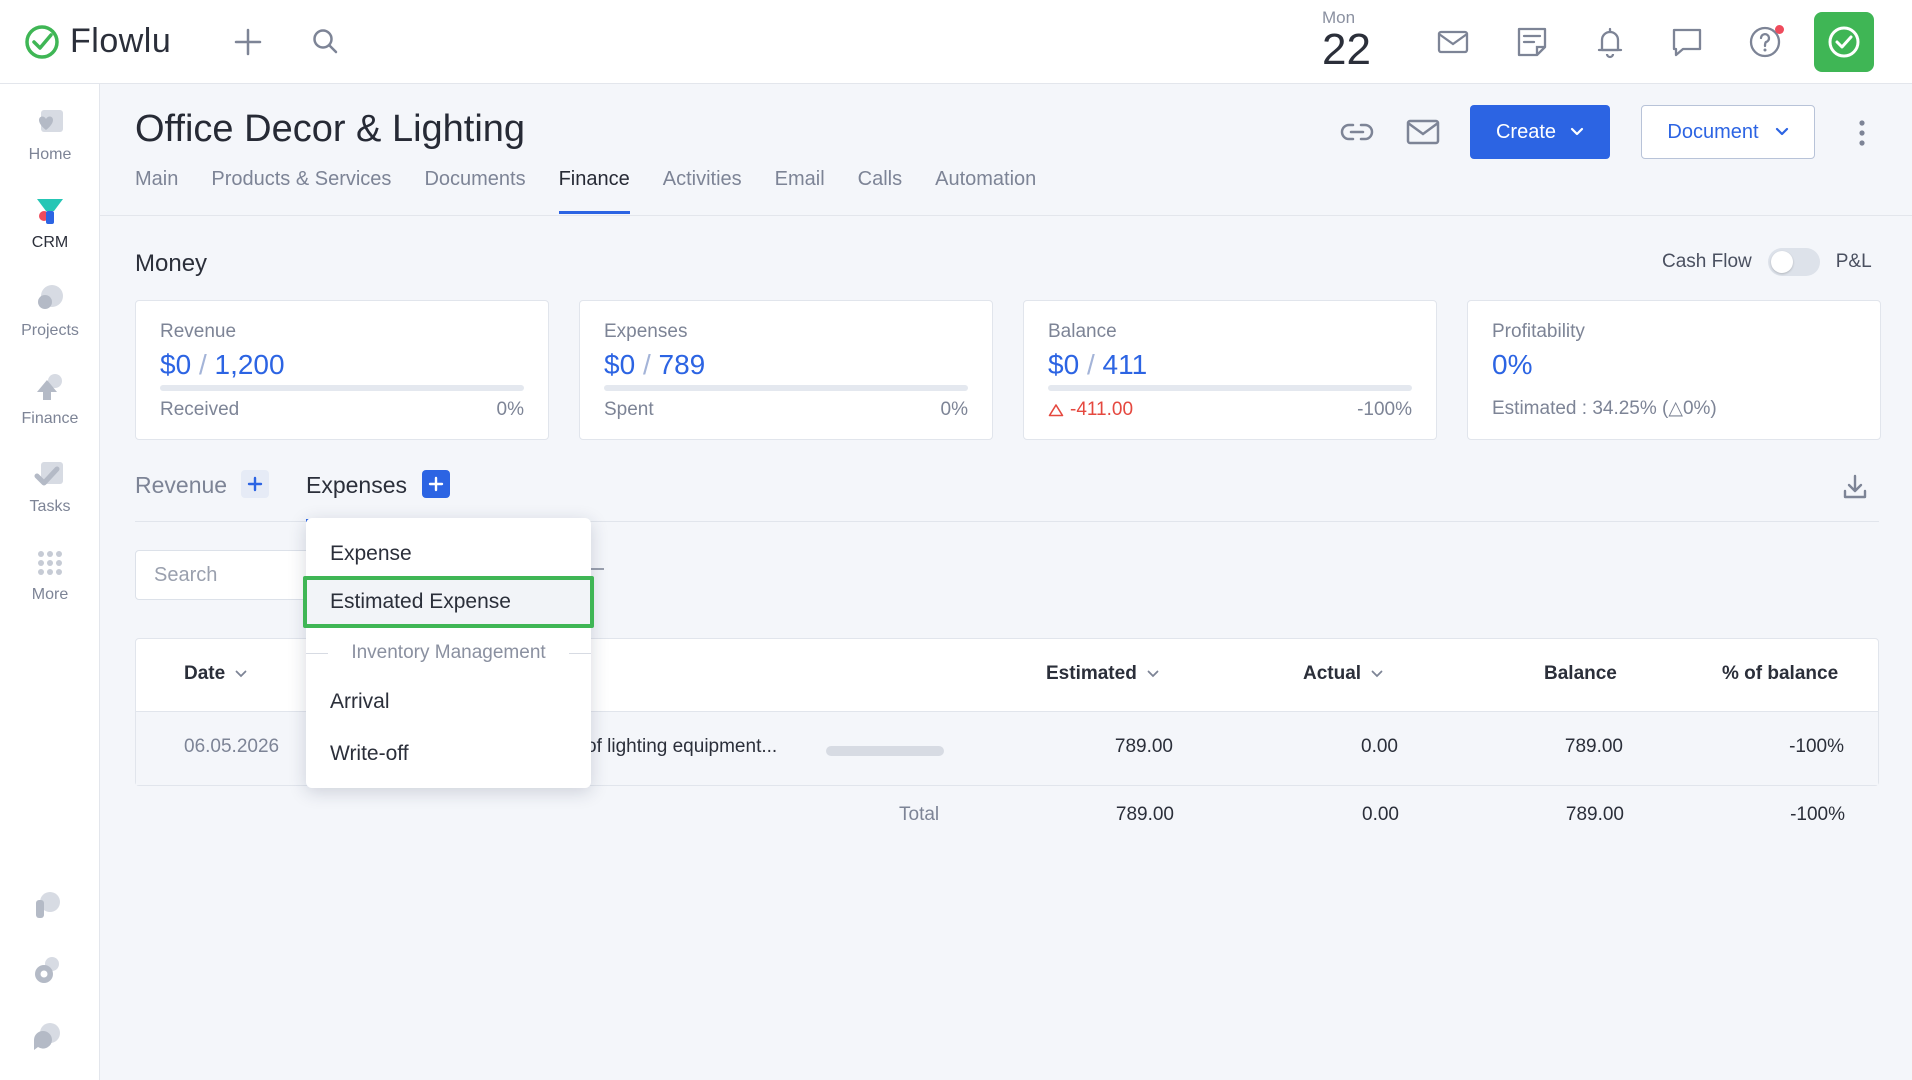  What do you see at coordinates (448, 602) in the screenshot?
I see `menu-item-estimated-expense: Estimated Expense` at bounding box center [448, 602].